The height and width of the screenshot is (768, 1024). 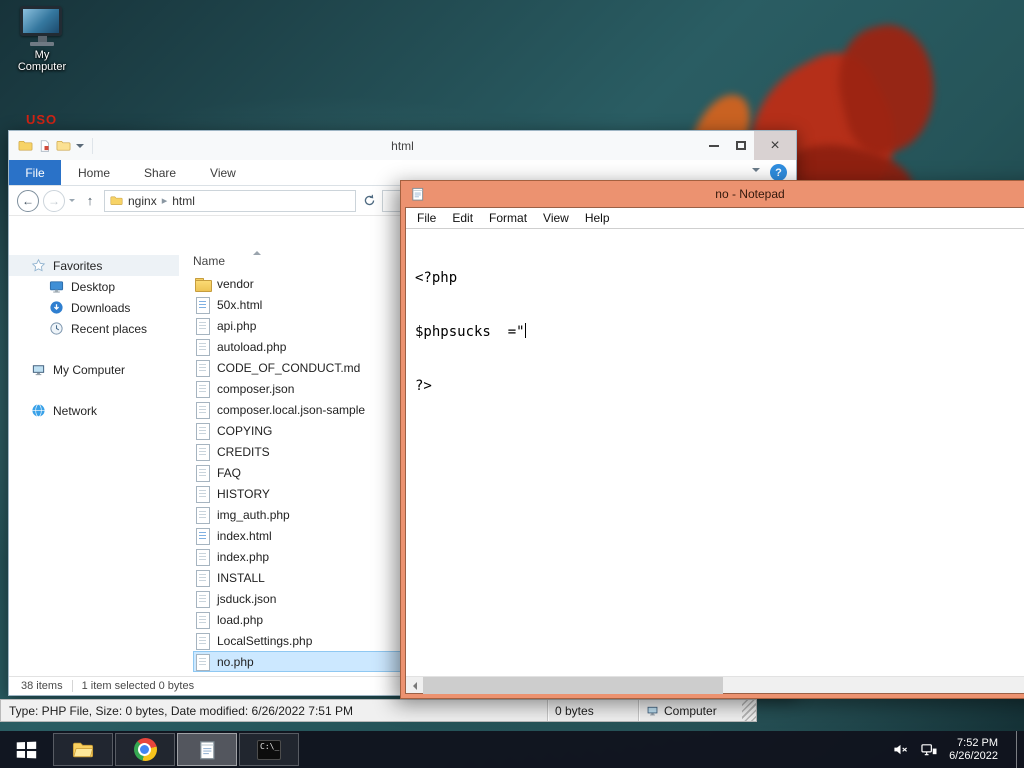 I want to click on quick-access-toolbar, so click(x=51, y=145).